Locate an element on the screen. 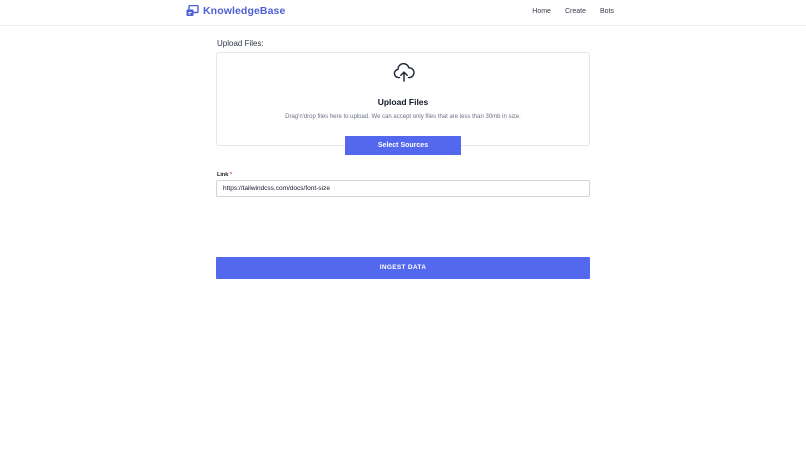 The height and width of the screenshot is (459, 806). brand-logo: KnowledgeBase is located at coordinates (235, 11).